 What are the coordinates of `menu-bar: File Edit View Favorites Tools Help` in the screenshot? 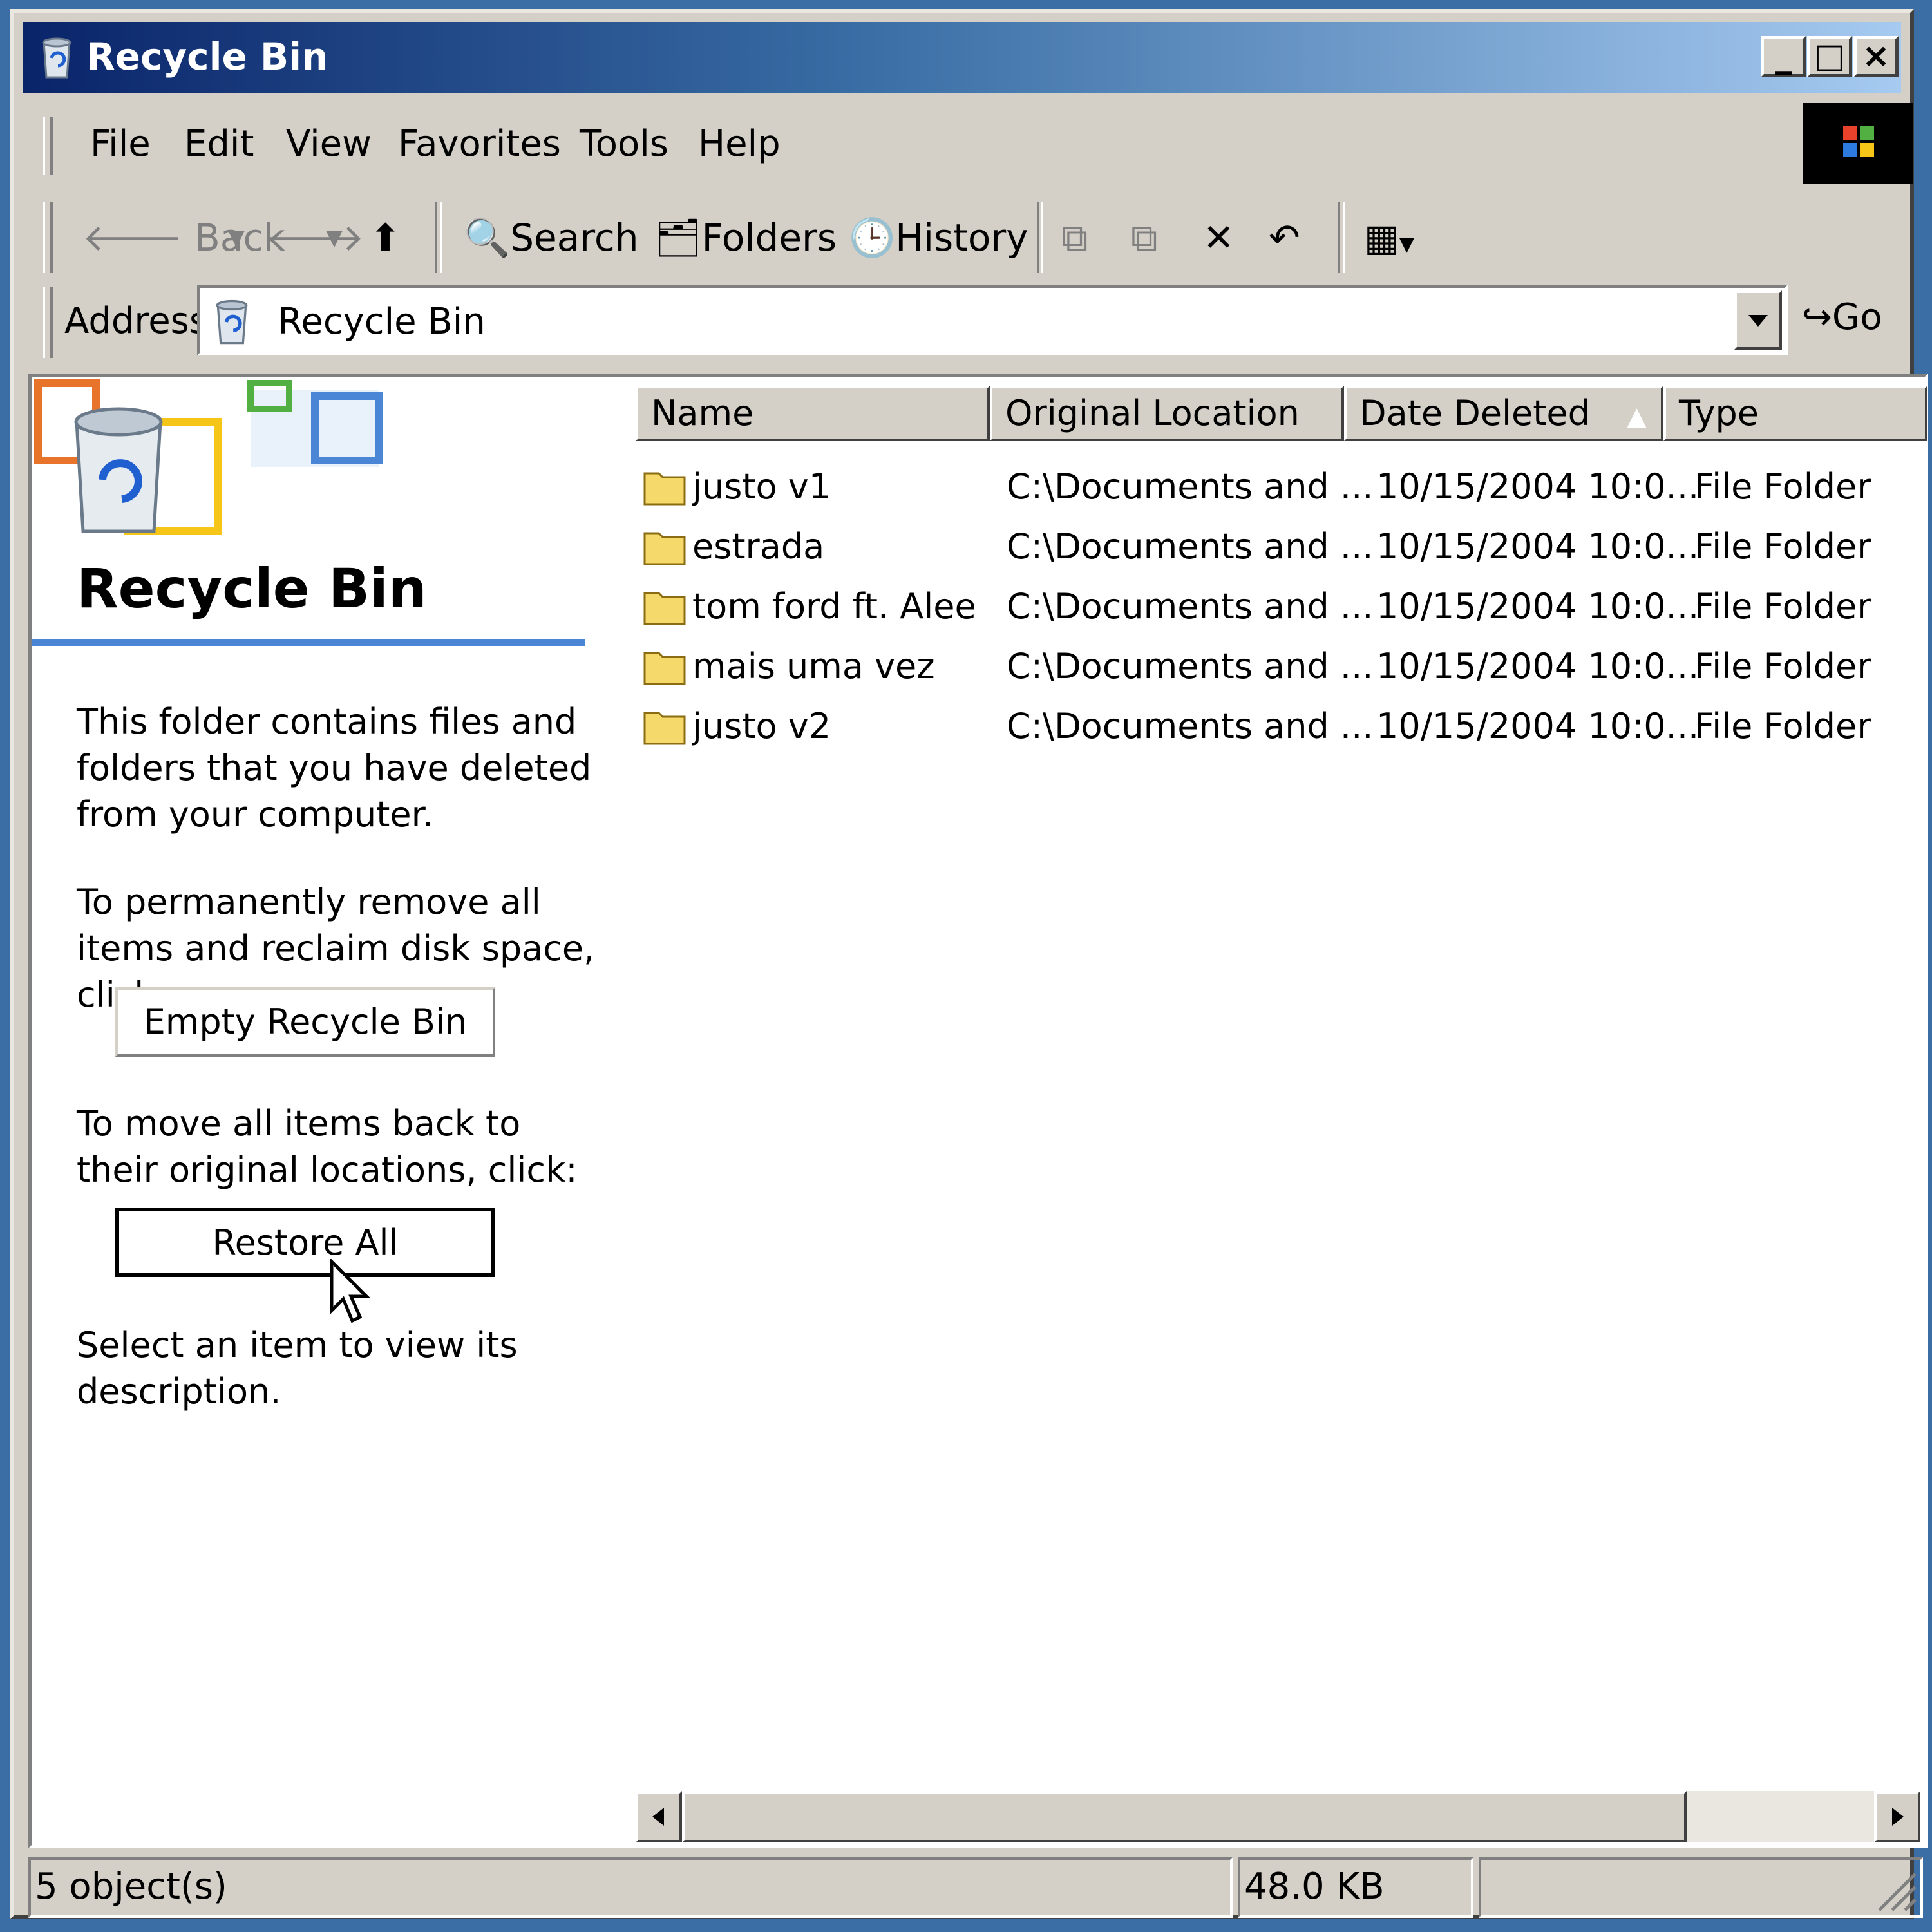 It's located at (913, 141).